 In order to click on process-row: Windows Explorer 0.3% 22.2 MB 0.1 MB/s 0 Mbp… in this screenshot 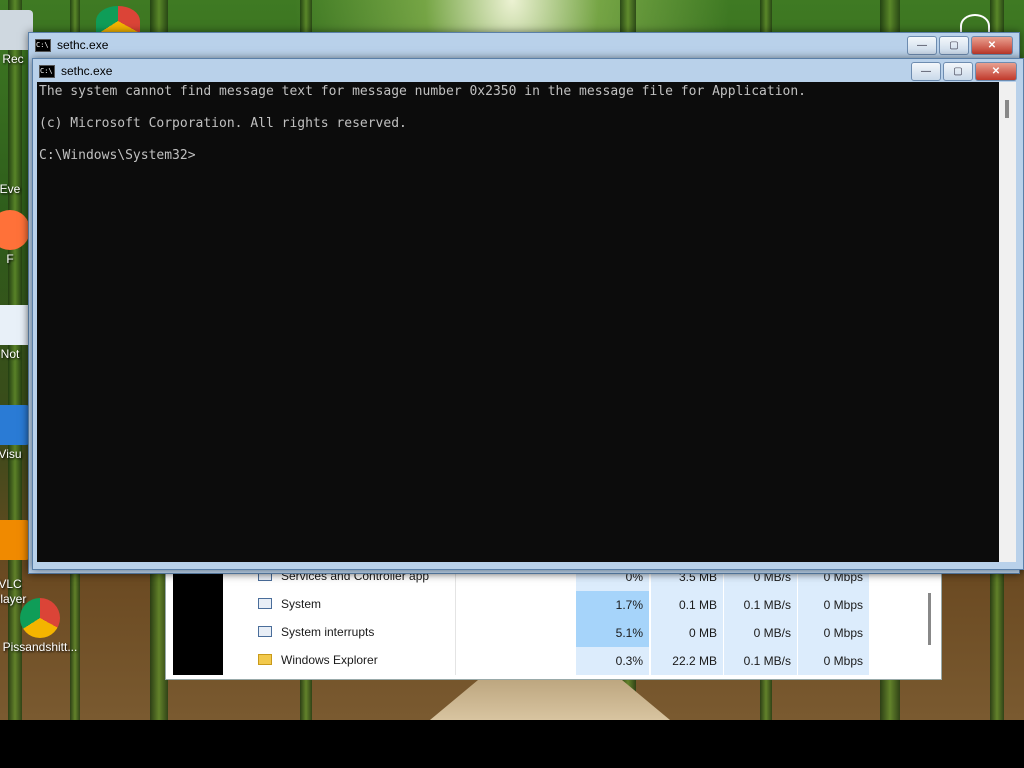, I will do `click(574, 661)`.